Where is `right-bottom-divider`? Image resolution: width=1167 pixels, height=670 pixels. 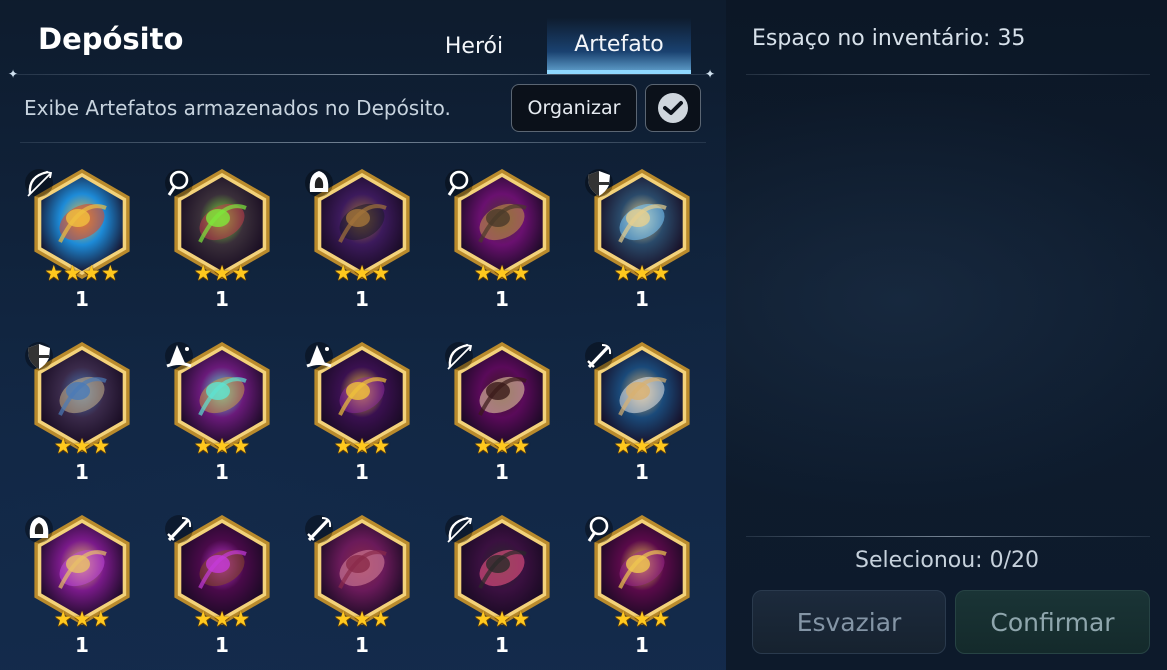 right-bottom-divider is located at coordinates (948, 536).